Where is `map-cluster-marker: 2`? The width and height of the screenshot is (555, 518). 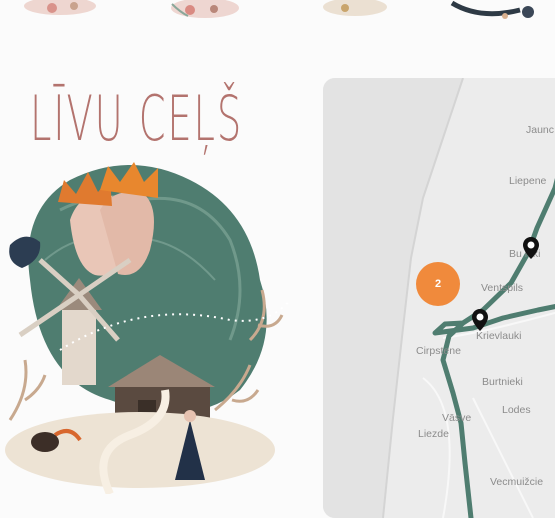 map-cluster-marker: 2 is located at coordinates (438, 284).